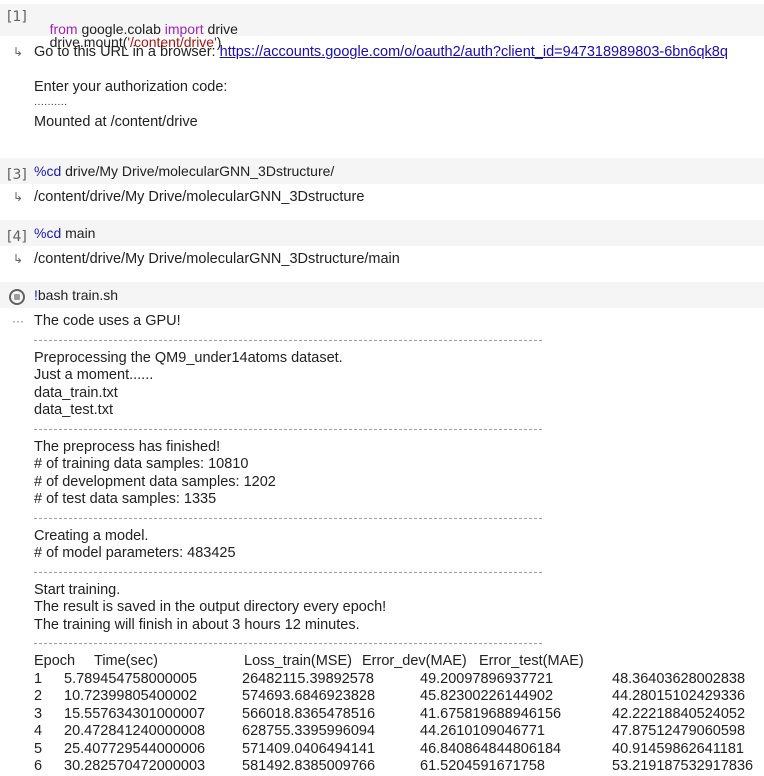 The image size is (764, 776). I want to click on log-line: # of model parameters: 483425, so click(135, 553).